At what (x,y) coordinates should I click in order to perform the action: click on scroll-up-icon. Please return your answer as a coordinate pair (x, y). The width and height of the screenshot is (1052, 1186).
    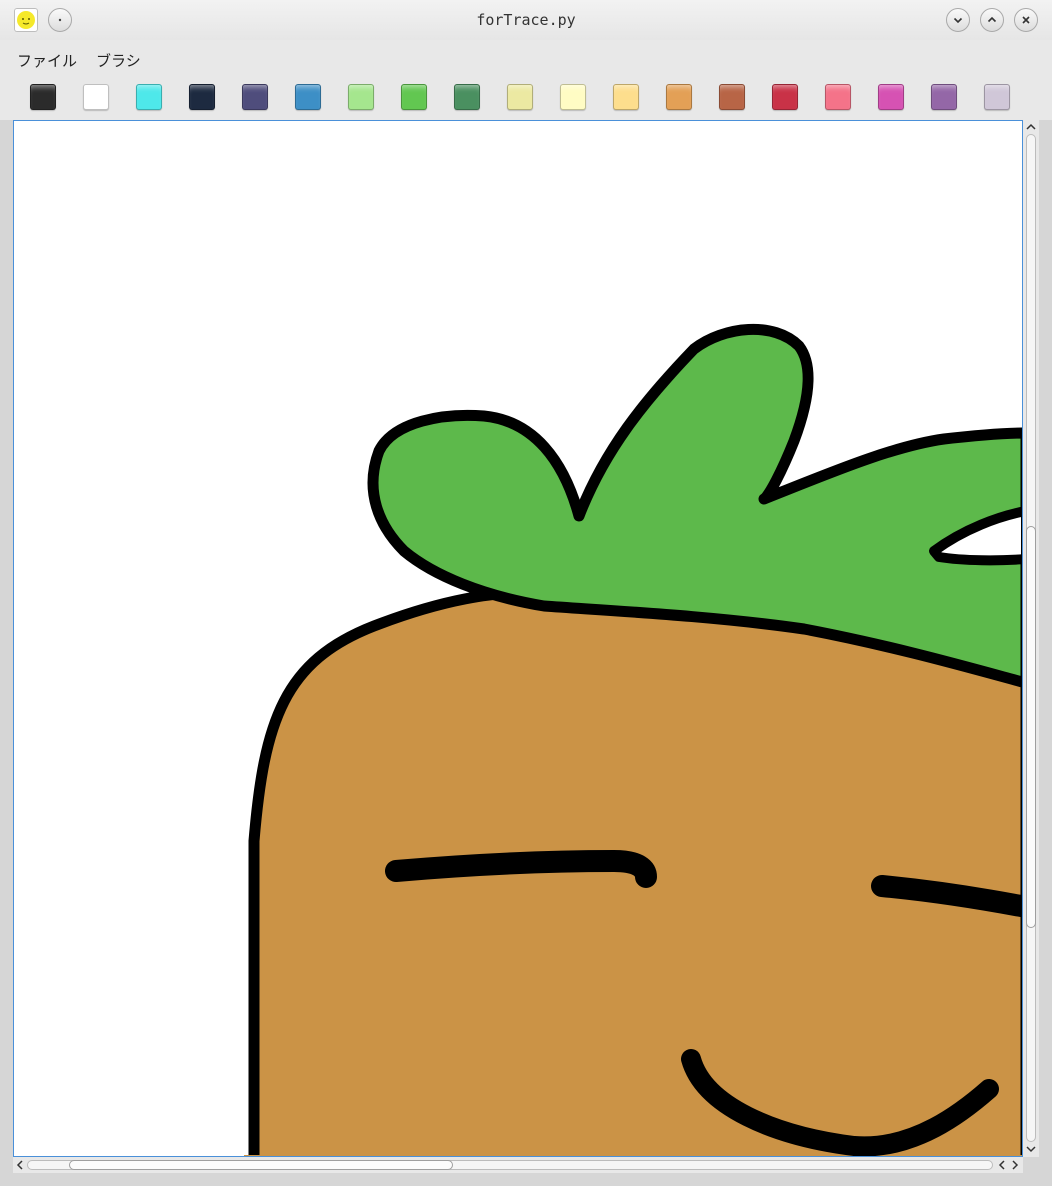
    Looking at the image, I should click on (1031, 127).